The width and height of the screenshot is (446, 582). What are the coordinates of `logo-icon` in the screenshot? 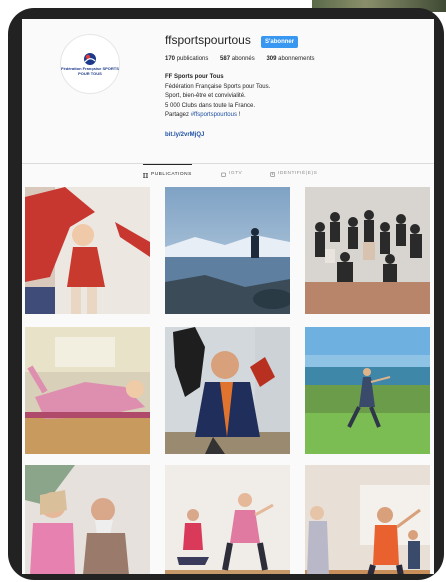 It's located at (90, 59).